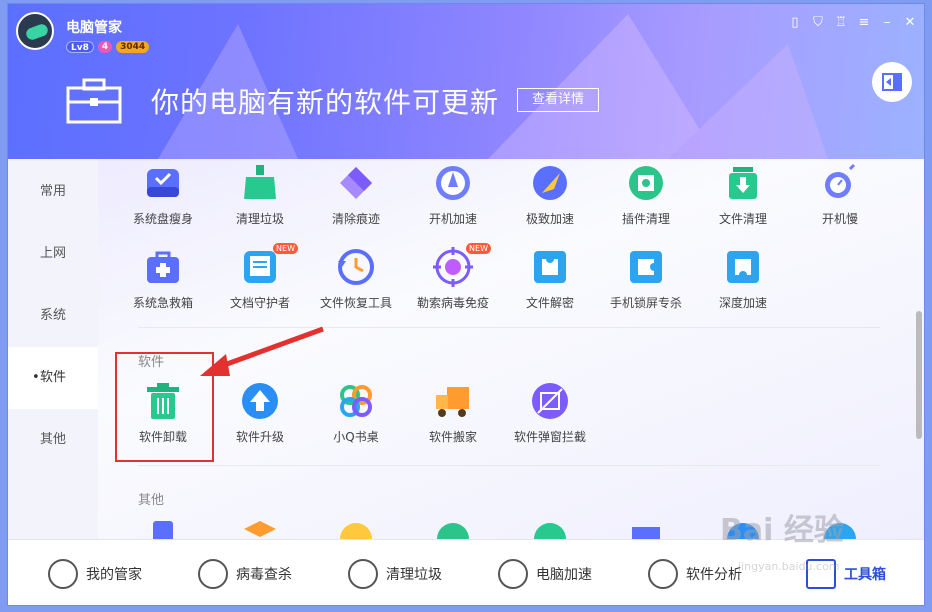 The width and height of the screenshot is (932, 612). Describe the element at coordinates (545, 574) in the screenshot. I see `nav-speedup: 电脑加速` at that location.